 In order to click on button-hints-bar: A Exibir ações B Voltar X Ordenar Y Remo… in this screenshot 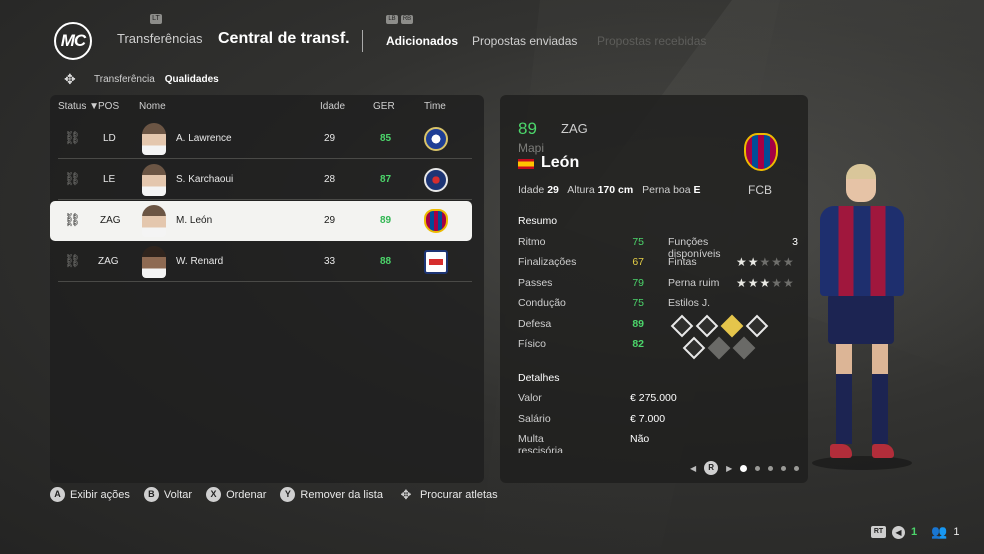, I will do `click(281, 494)`.